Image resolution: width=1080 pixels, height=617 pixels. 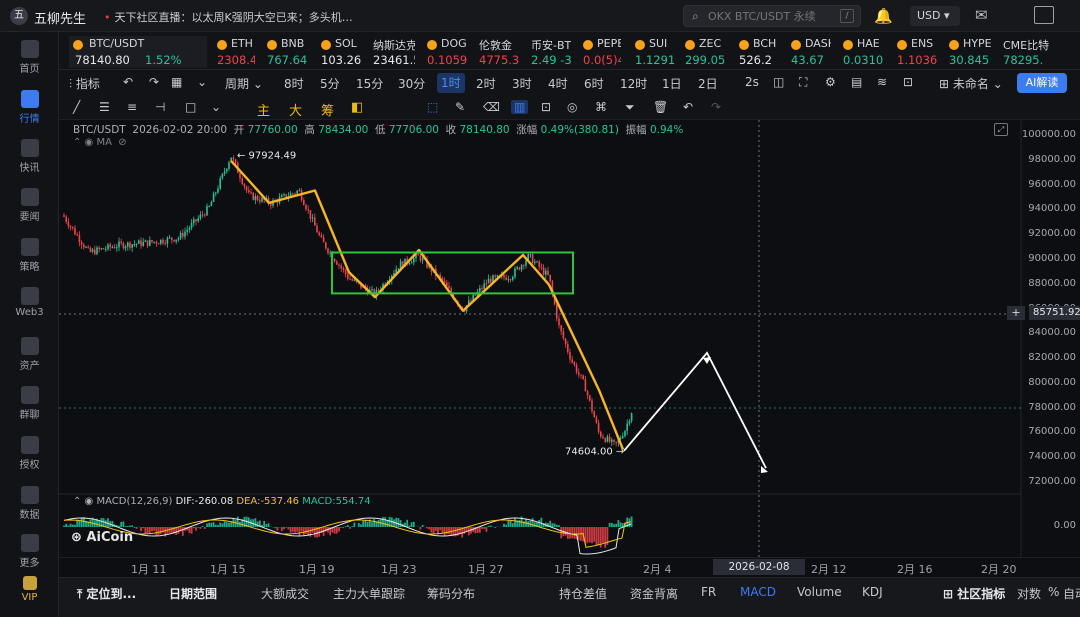 I want to click on add-alert-icon: +, so click(x=1016, y=313).